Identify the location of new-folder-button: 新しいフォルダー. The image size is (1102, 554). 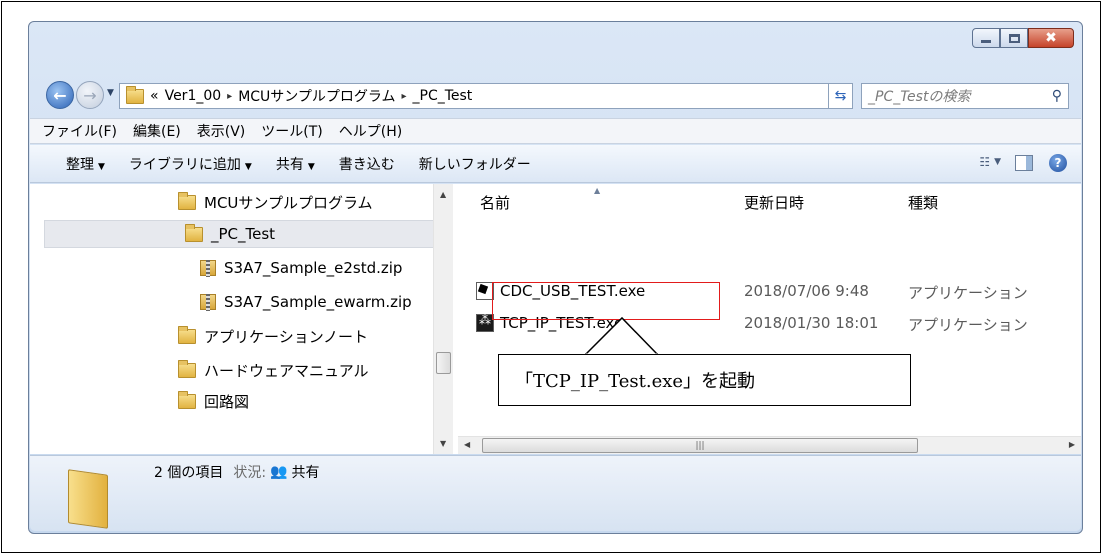
(475, 164).